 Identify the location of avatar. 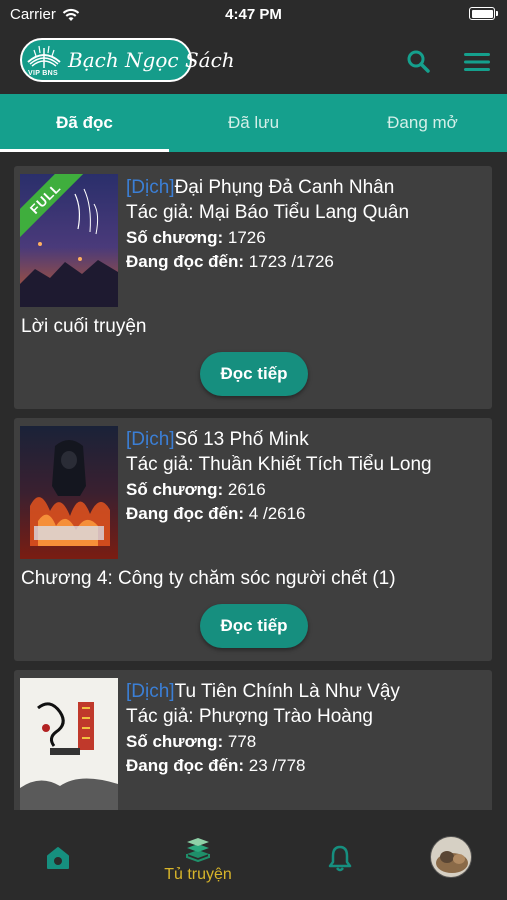
(451, 857).